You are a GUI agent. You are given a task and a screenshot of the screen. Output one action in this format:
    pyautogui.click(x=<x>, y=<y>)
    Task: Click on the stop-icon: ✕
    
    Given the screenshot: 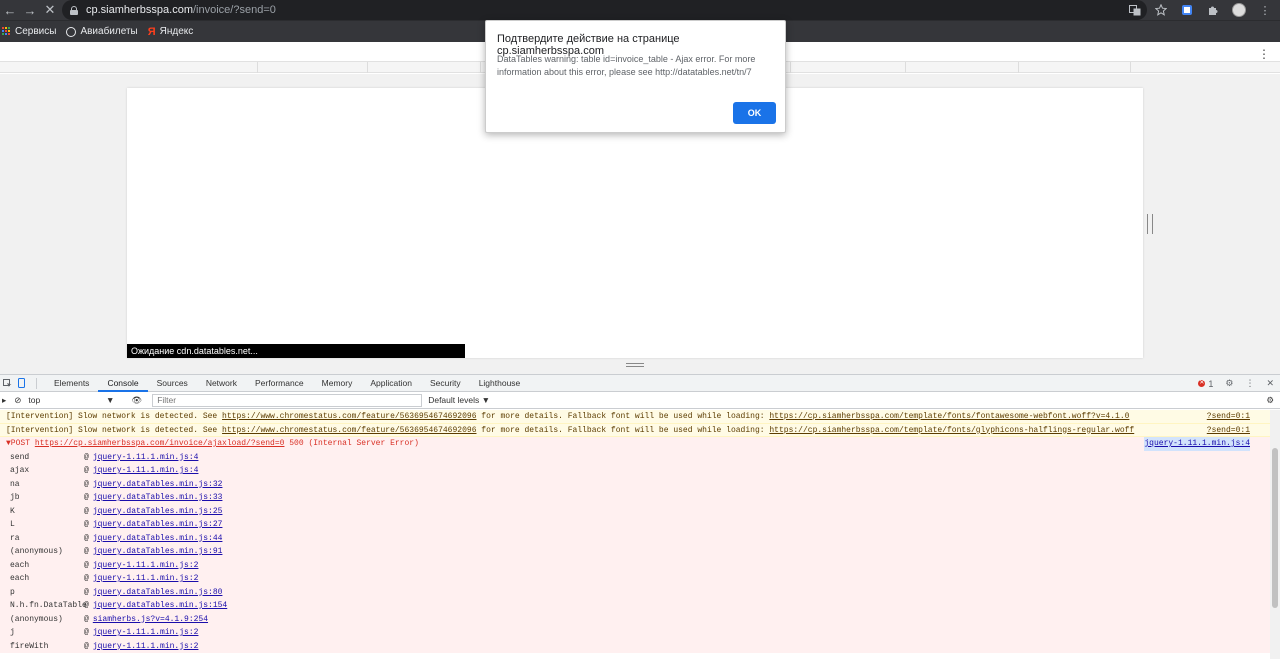 What is the action you would take?
    pyautogui.click(x=50, y=10)
    